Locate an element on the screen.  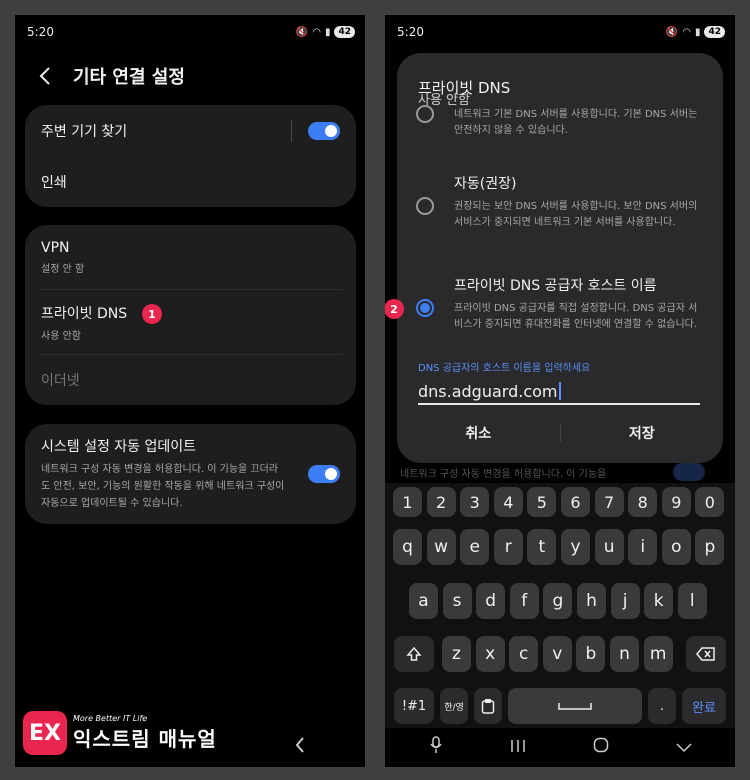
space-icon is located at coordinates (575, 706).